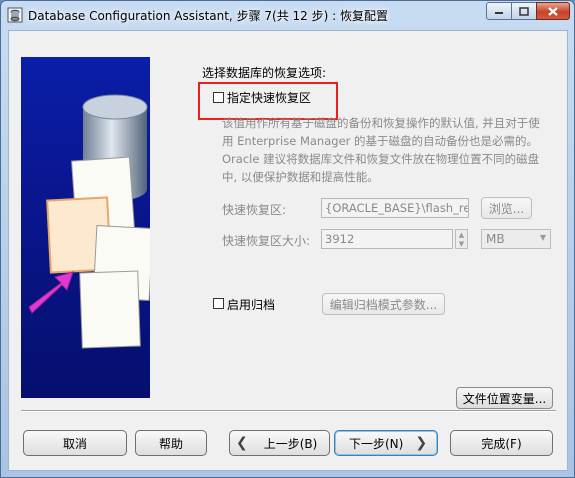  I want to click on fast-recovery-size-label: 快速恢复区大小:, so click(266, 241).